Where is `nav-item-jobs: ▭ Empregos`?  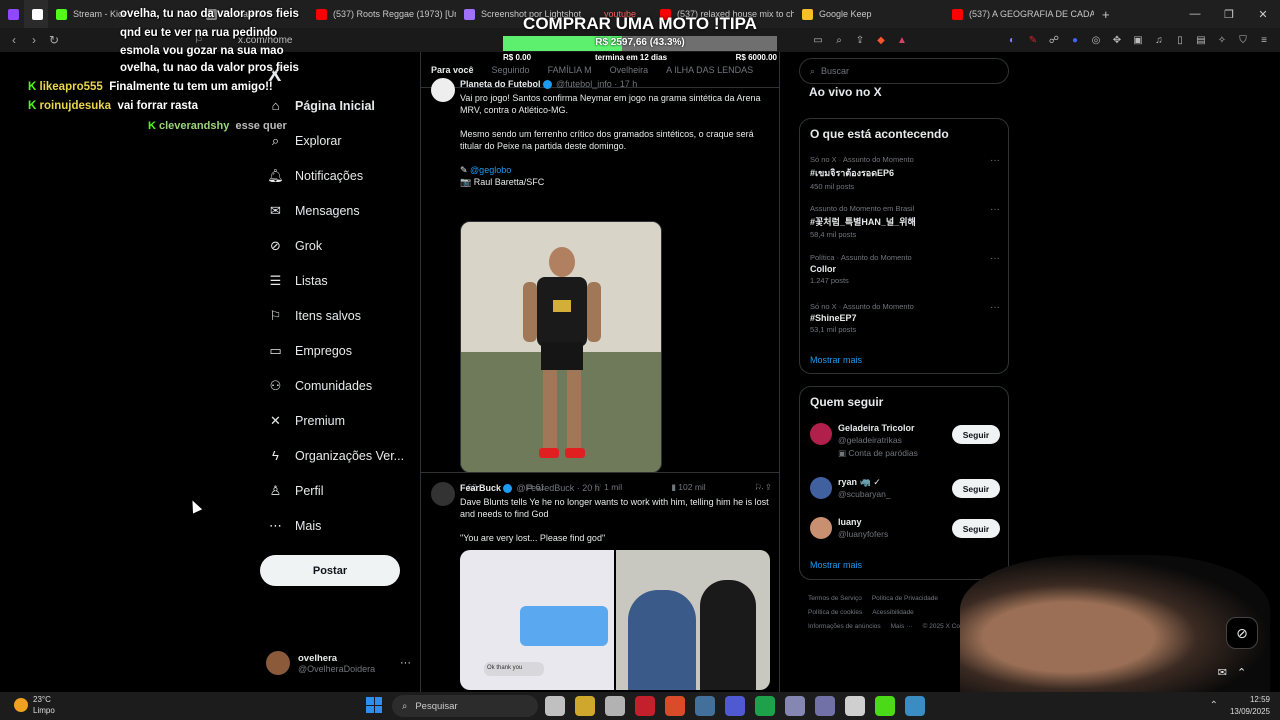 nav-item-jobs: ▭ Empregos is located at coordinates (310, 350).